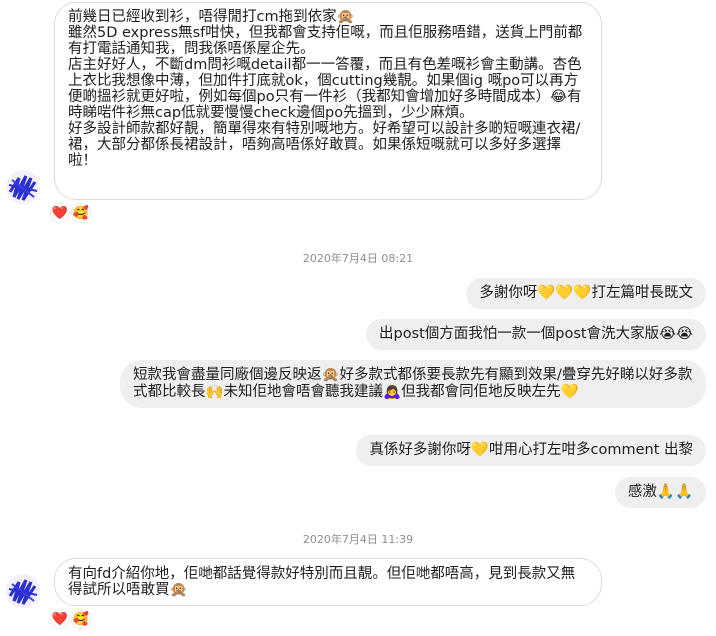  What do you see at coordinates (586, 293) in the screenshot?
I see `outgoing-message: 多謝你呀💛💛💛打左篇咁長既文` at bounding box center [586, 293].